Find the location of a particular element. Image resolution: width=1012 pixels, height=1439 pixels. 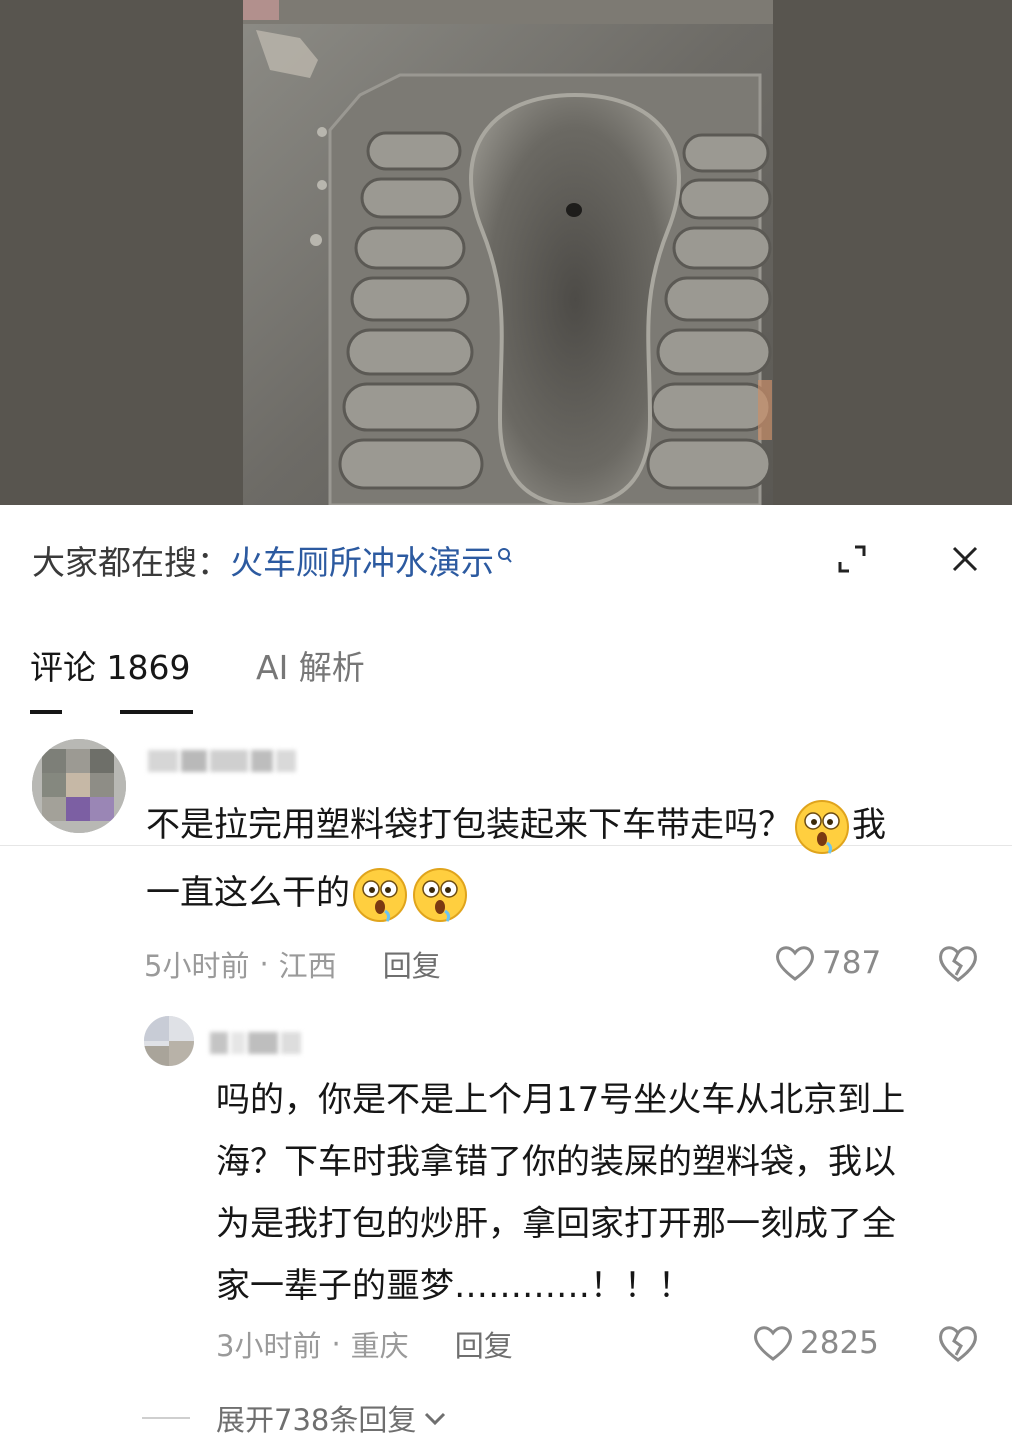

close-button is located at coordinates (965, 559).